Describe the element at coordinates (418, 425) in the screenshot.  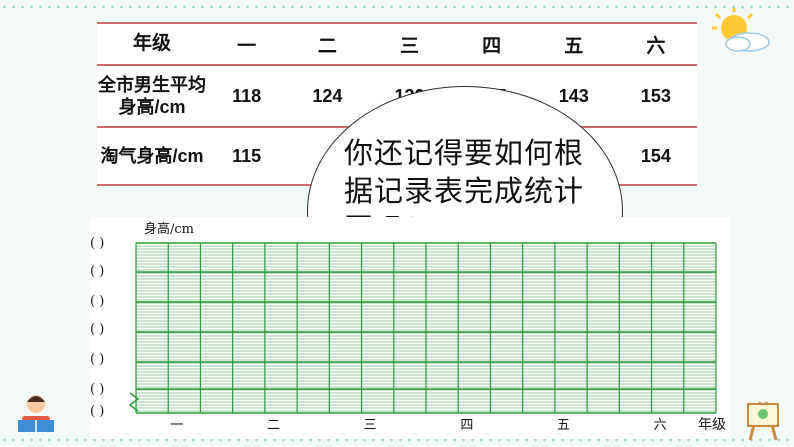
I see `x-axis-tick-labels: 一二三四五六` at that location.